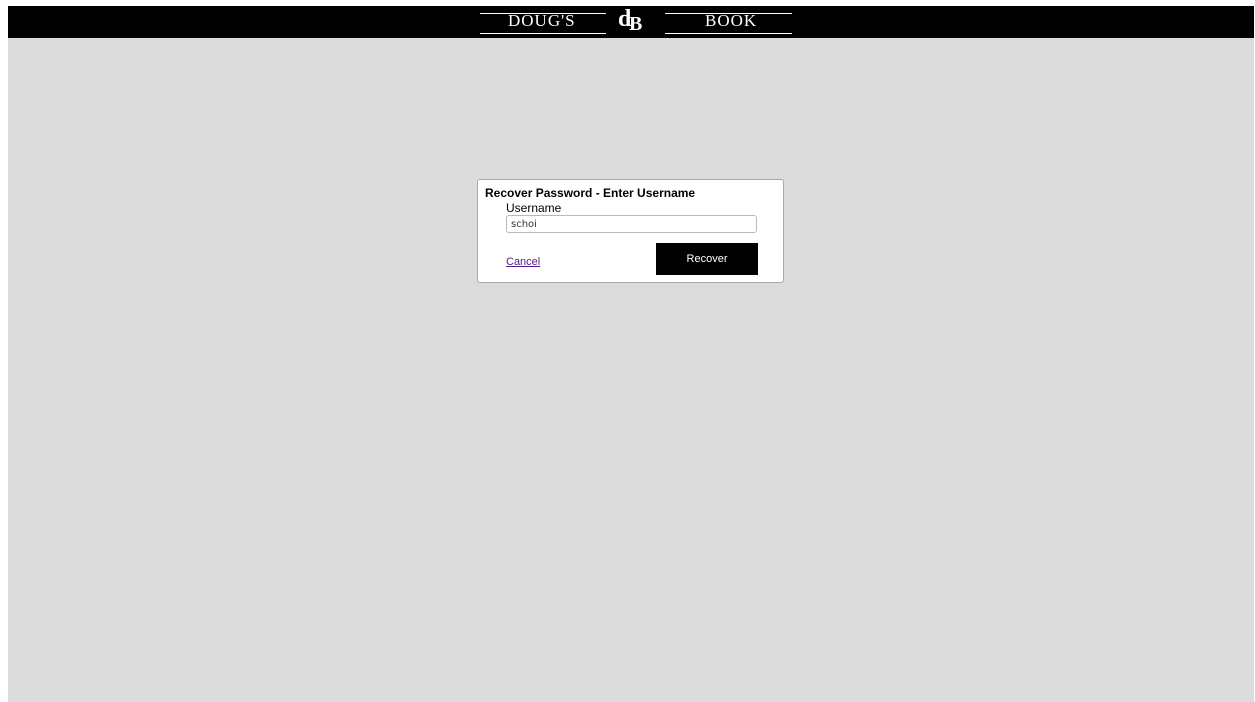 This screenshot has height=702, width=1255. I want to click on recover-button: Recover, so click(707, 259).